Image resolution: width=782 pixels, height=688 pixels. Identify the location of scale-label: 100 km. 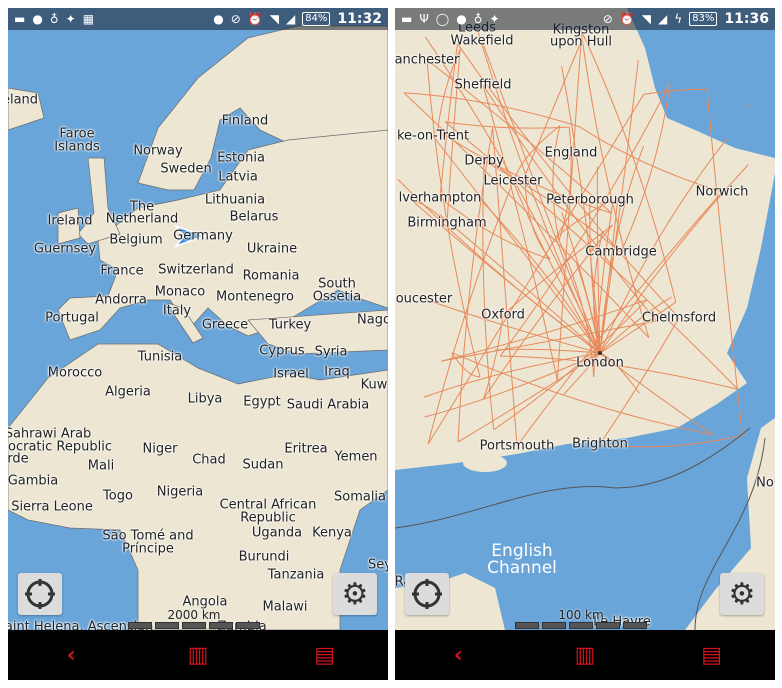
(581, 615).